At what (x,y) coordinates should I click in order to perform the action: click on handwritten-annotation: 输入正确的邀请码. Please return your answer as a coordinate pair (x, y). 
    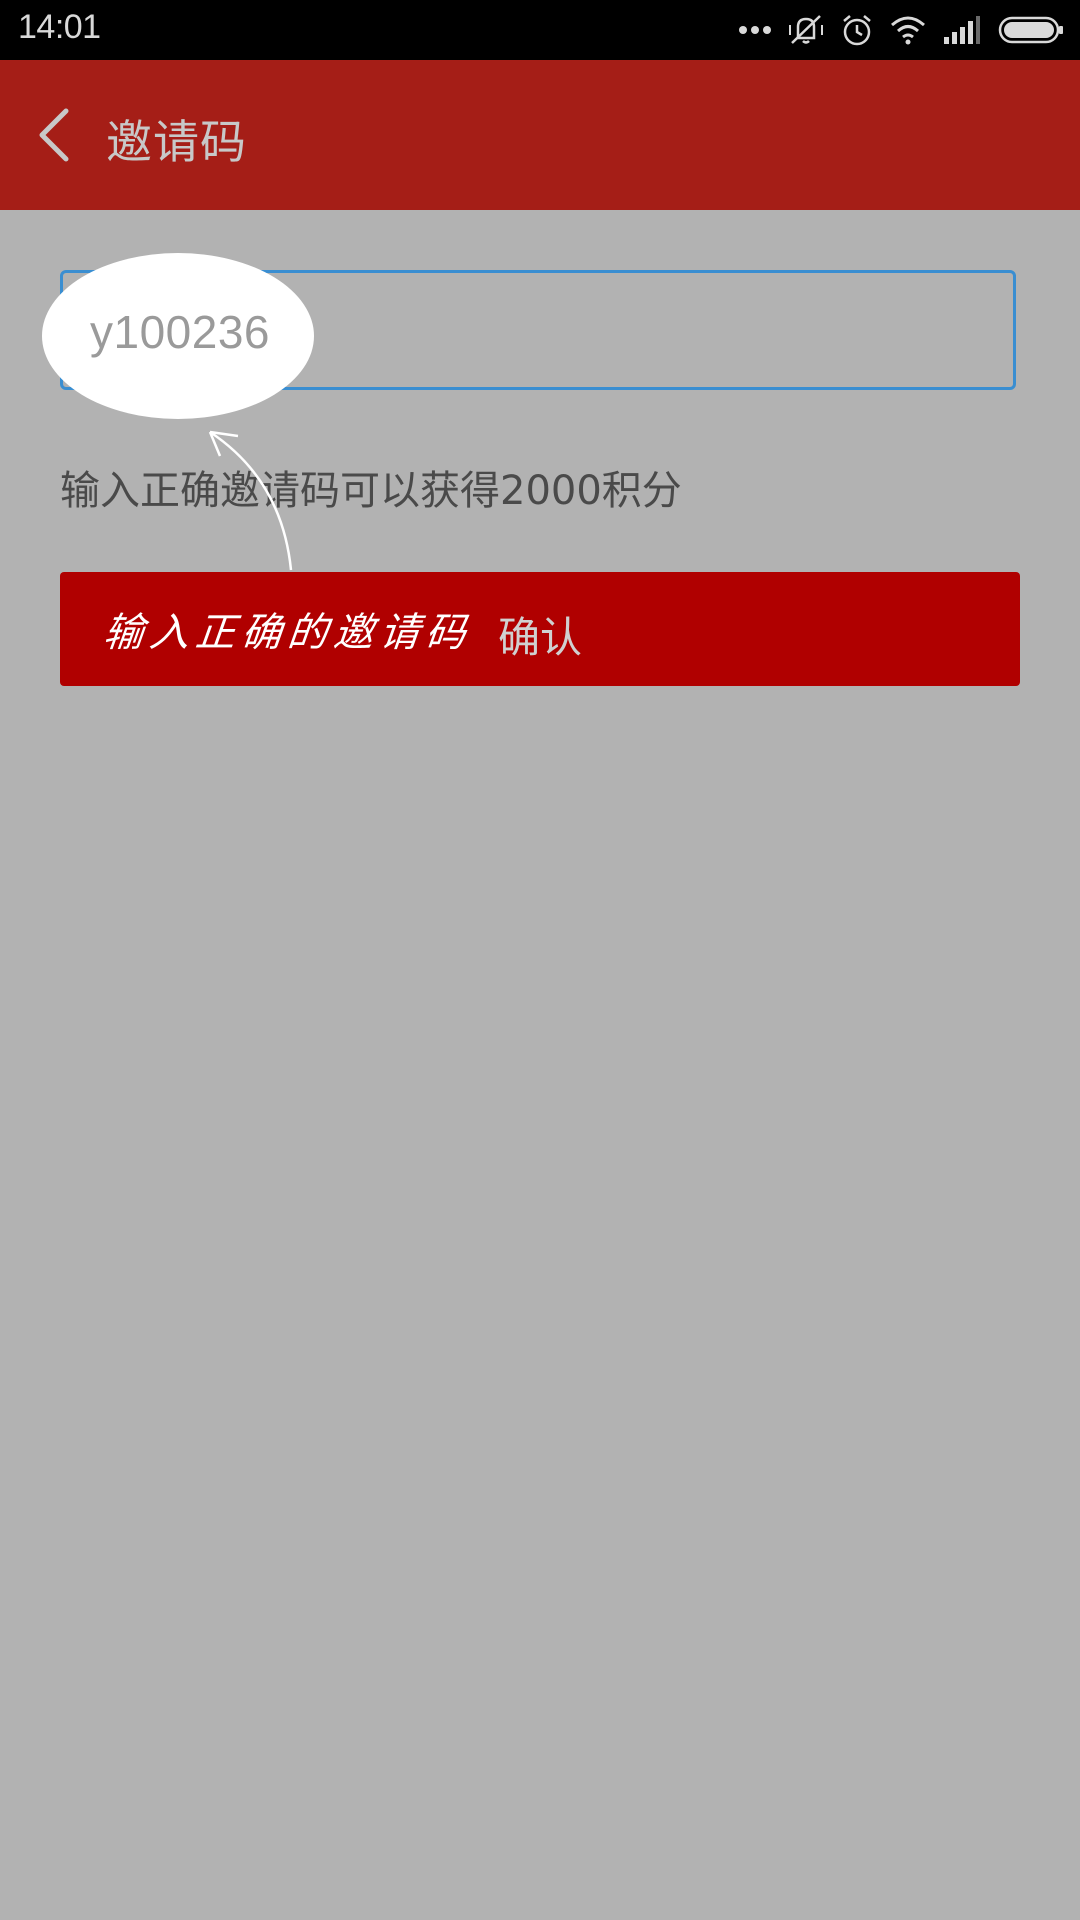
    Looking at the image, I should click on (287, 633).